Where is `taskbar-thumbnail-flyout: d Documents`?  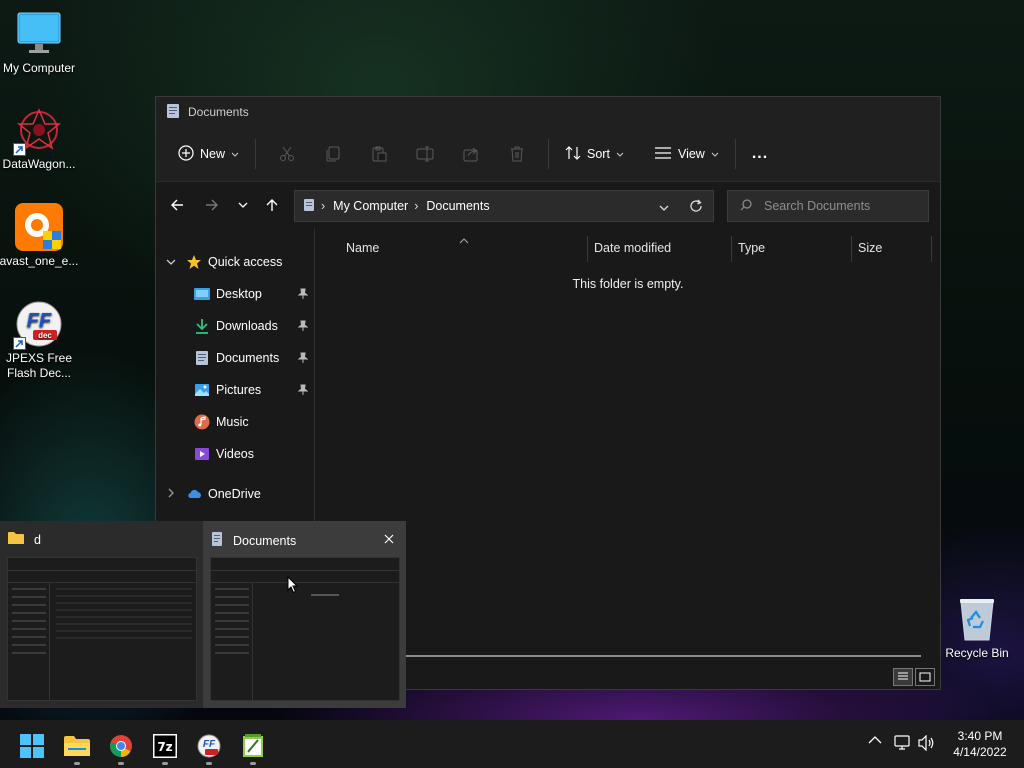
taskbar-thumbnail-flyout: d Documents is located at coordinates (203, 614).